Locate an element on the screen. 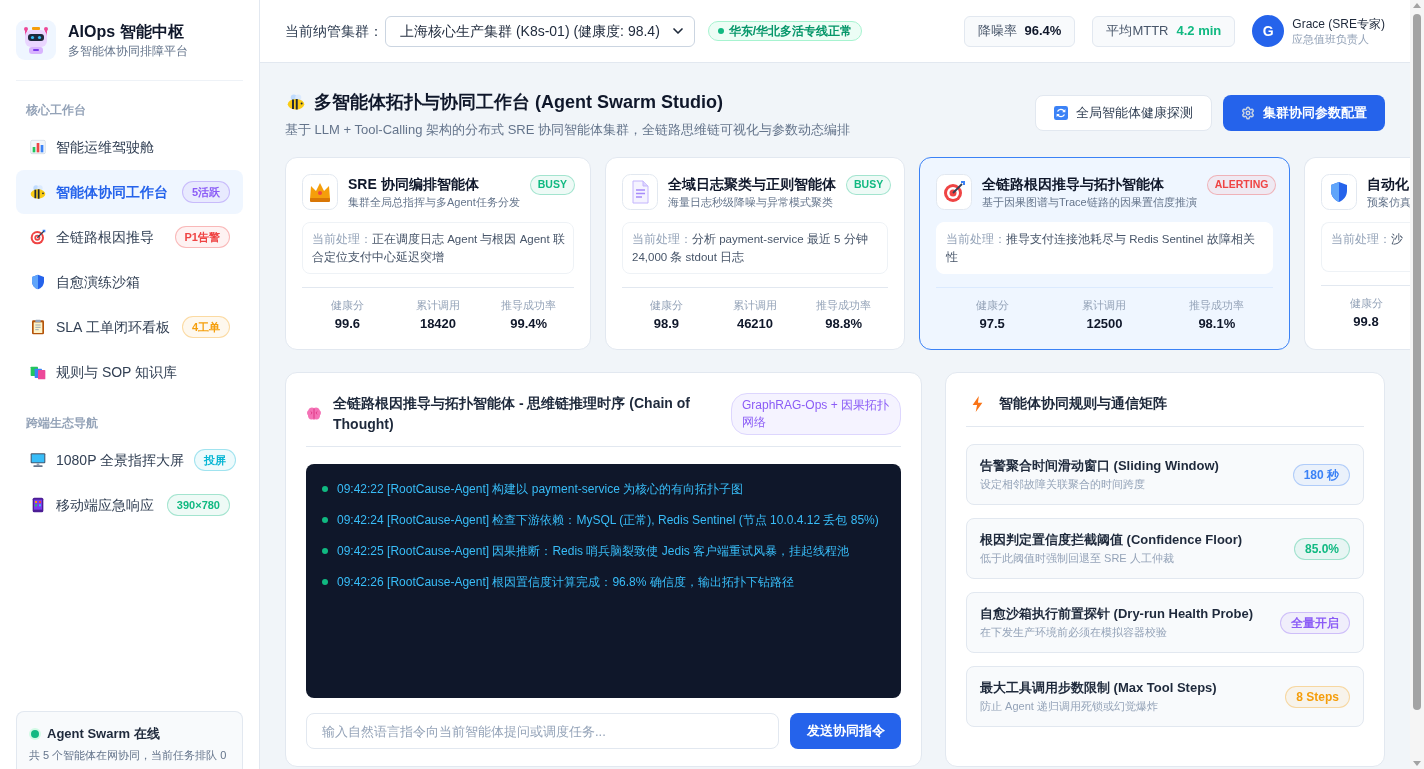  agent-name: SRE 协同编排智能体 is located at coordinates (414, 184).